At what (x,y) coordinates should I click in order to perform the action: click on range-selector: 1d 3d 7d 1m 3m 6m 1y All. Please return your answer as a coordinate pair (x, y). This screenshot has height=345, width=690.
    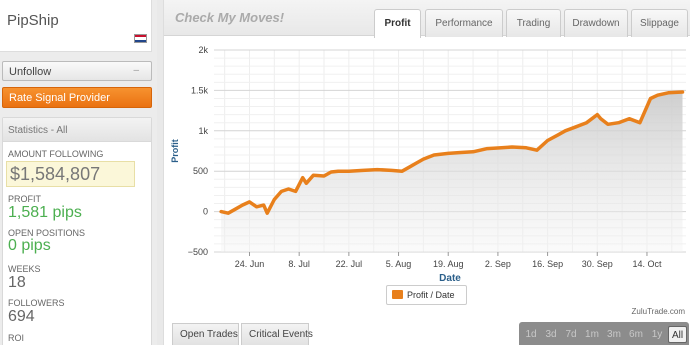
    Looking at the image, I should click on (604, 333).